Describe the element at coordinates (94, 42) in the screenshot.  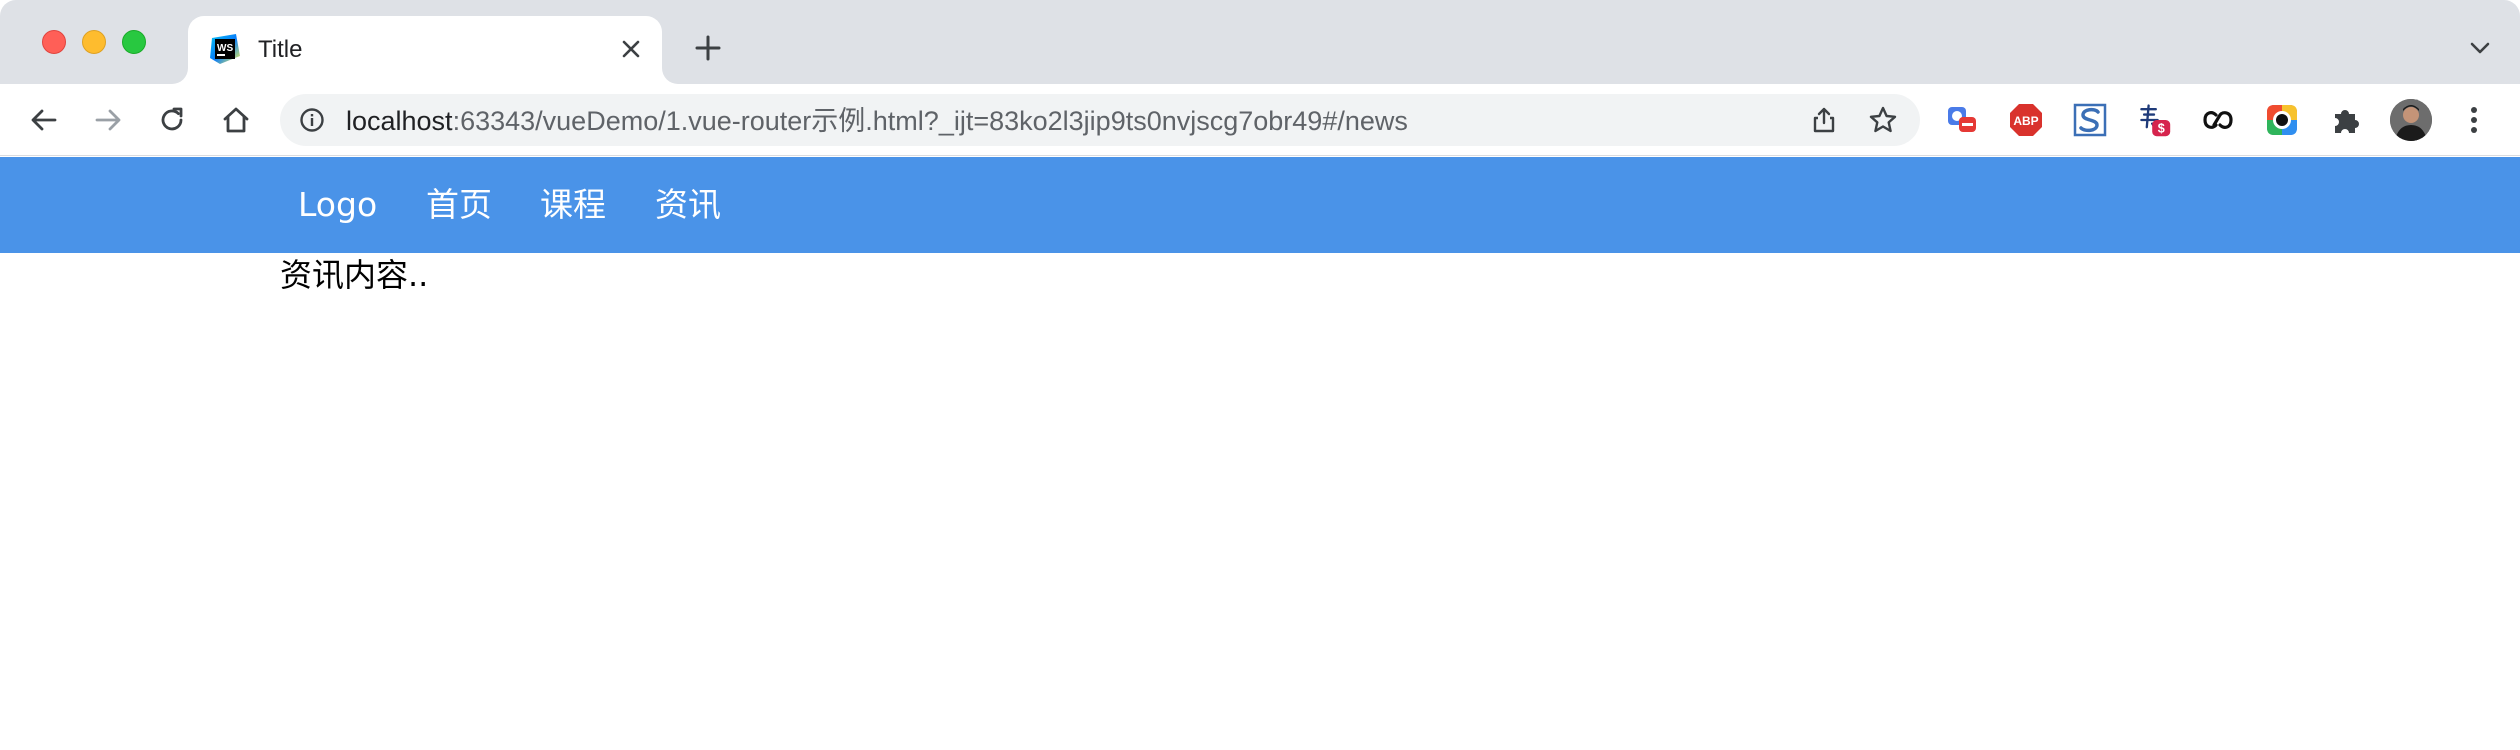
I see `minimize-window-button` at that location.